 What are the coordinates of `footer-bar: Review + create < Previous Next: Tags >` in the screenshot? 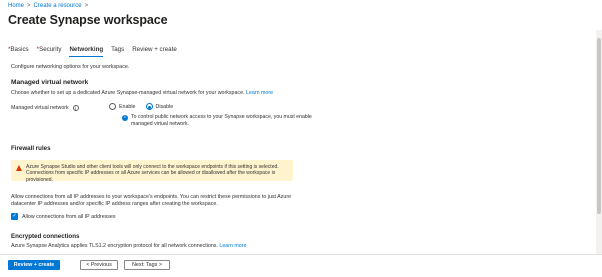 It's located at (301, 265).